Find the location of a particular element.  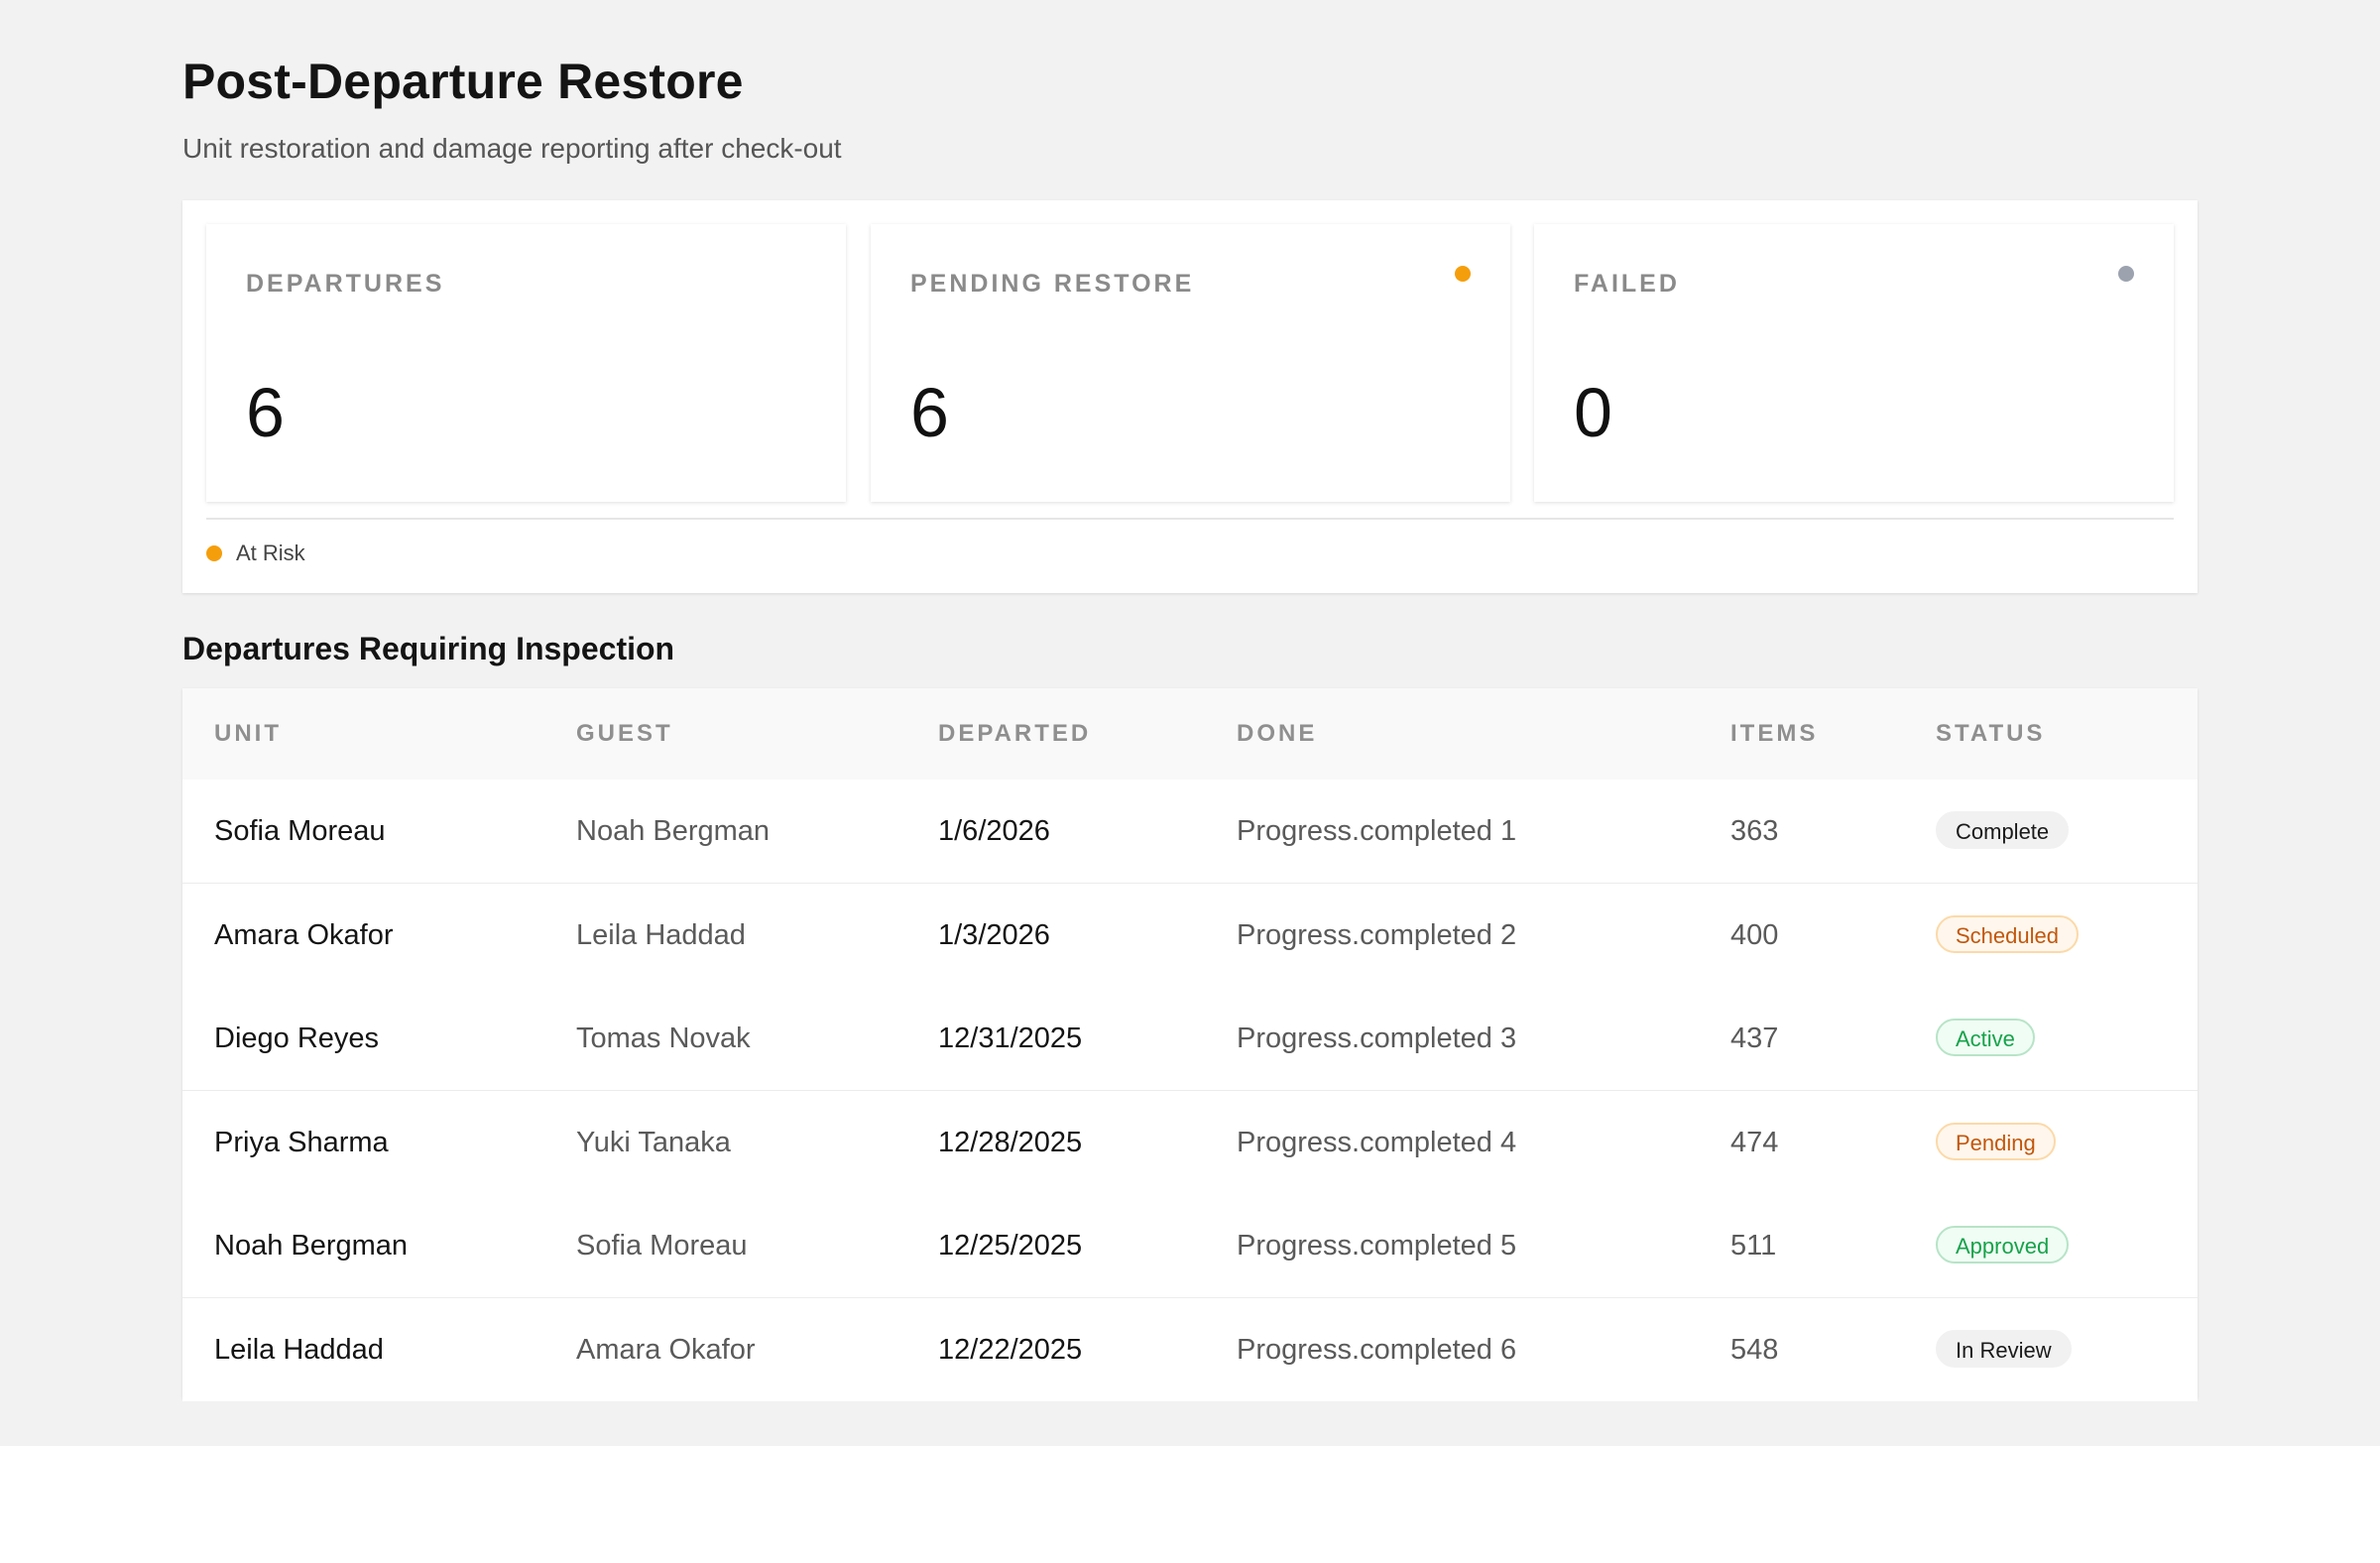

legend: At Risk is located at coordinates (255, 553).